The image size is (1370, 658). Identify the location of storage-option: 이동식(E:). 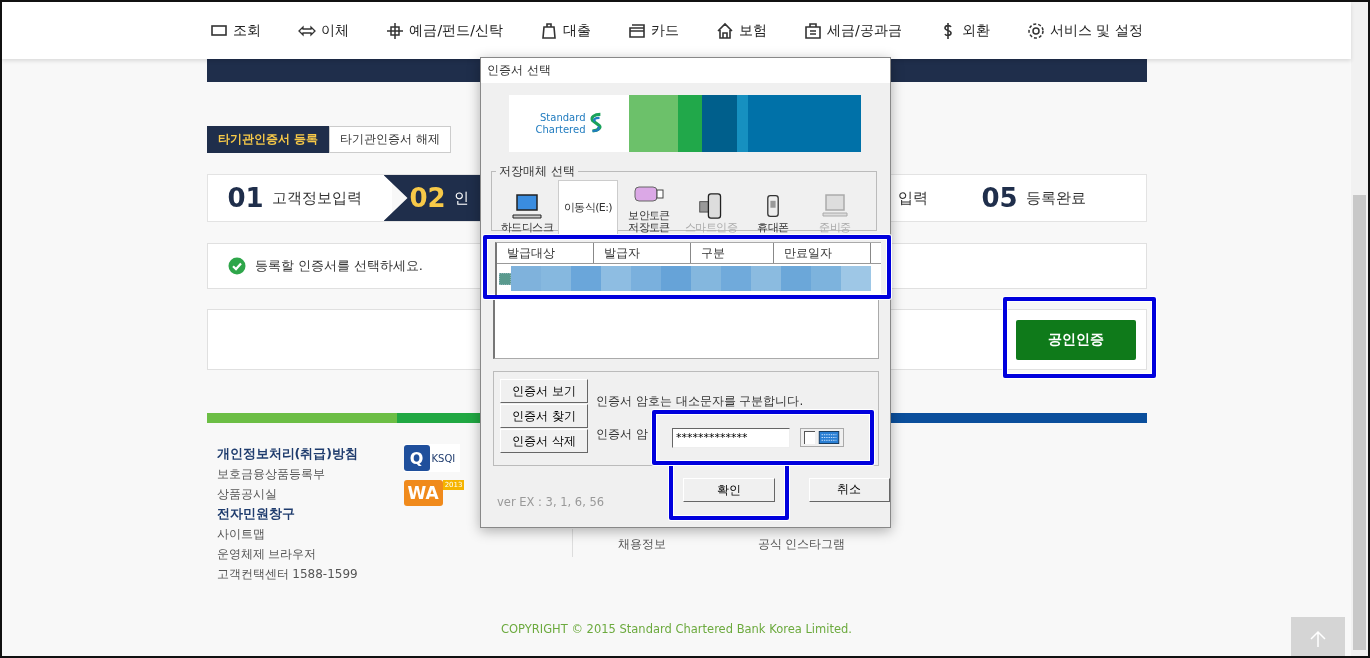
(588, 208).